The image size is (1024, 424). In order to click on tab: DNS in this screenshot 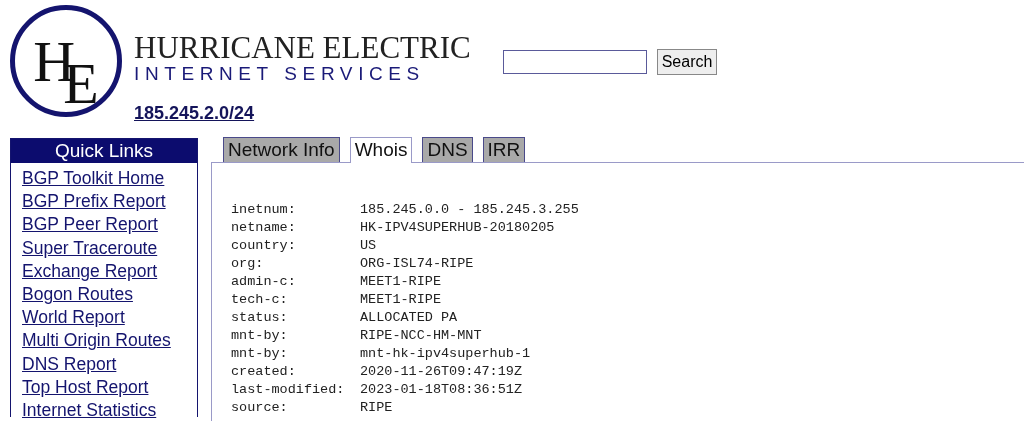, I will do `click(447, 149)`.